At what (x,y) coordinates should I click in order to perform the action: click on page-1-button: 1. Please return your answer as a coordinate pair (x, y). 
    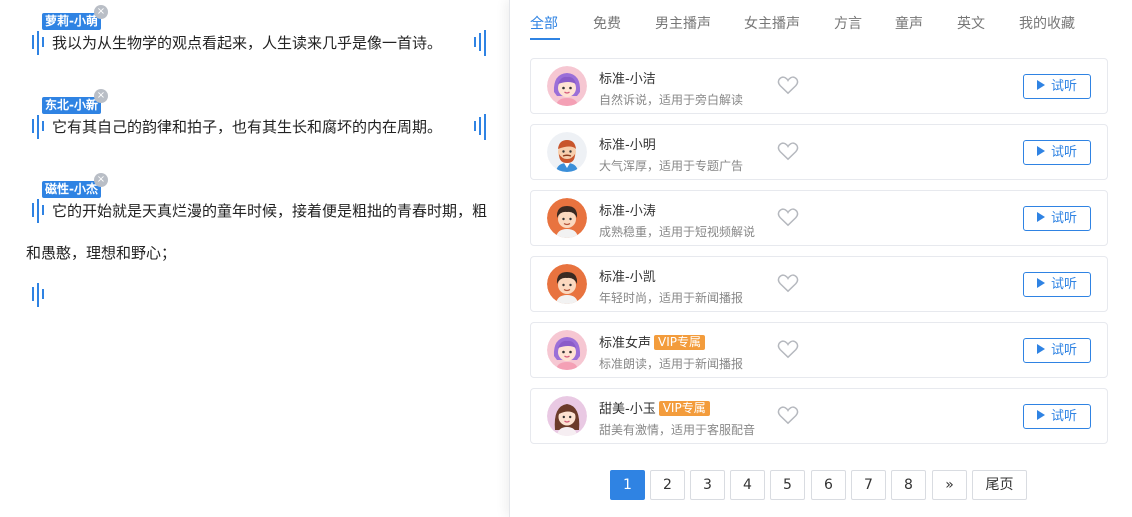
    Looking at the image, I should click on (627, 485).